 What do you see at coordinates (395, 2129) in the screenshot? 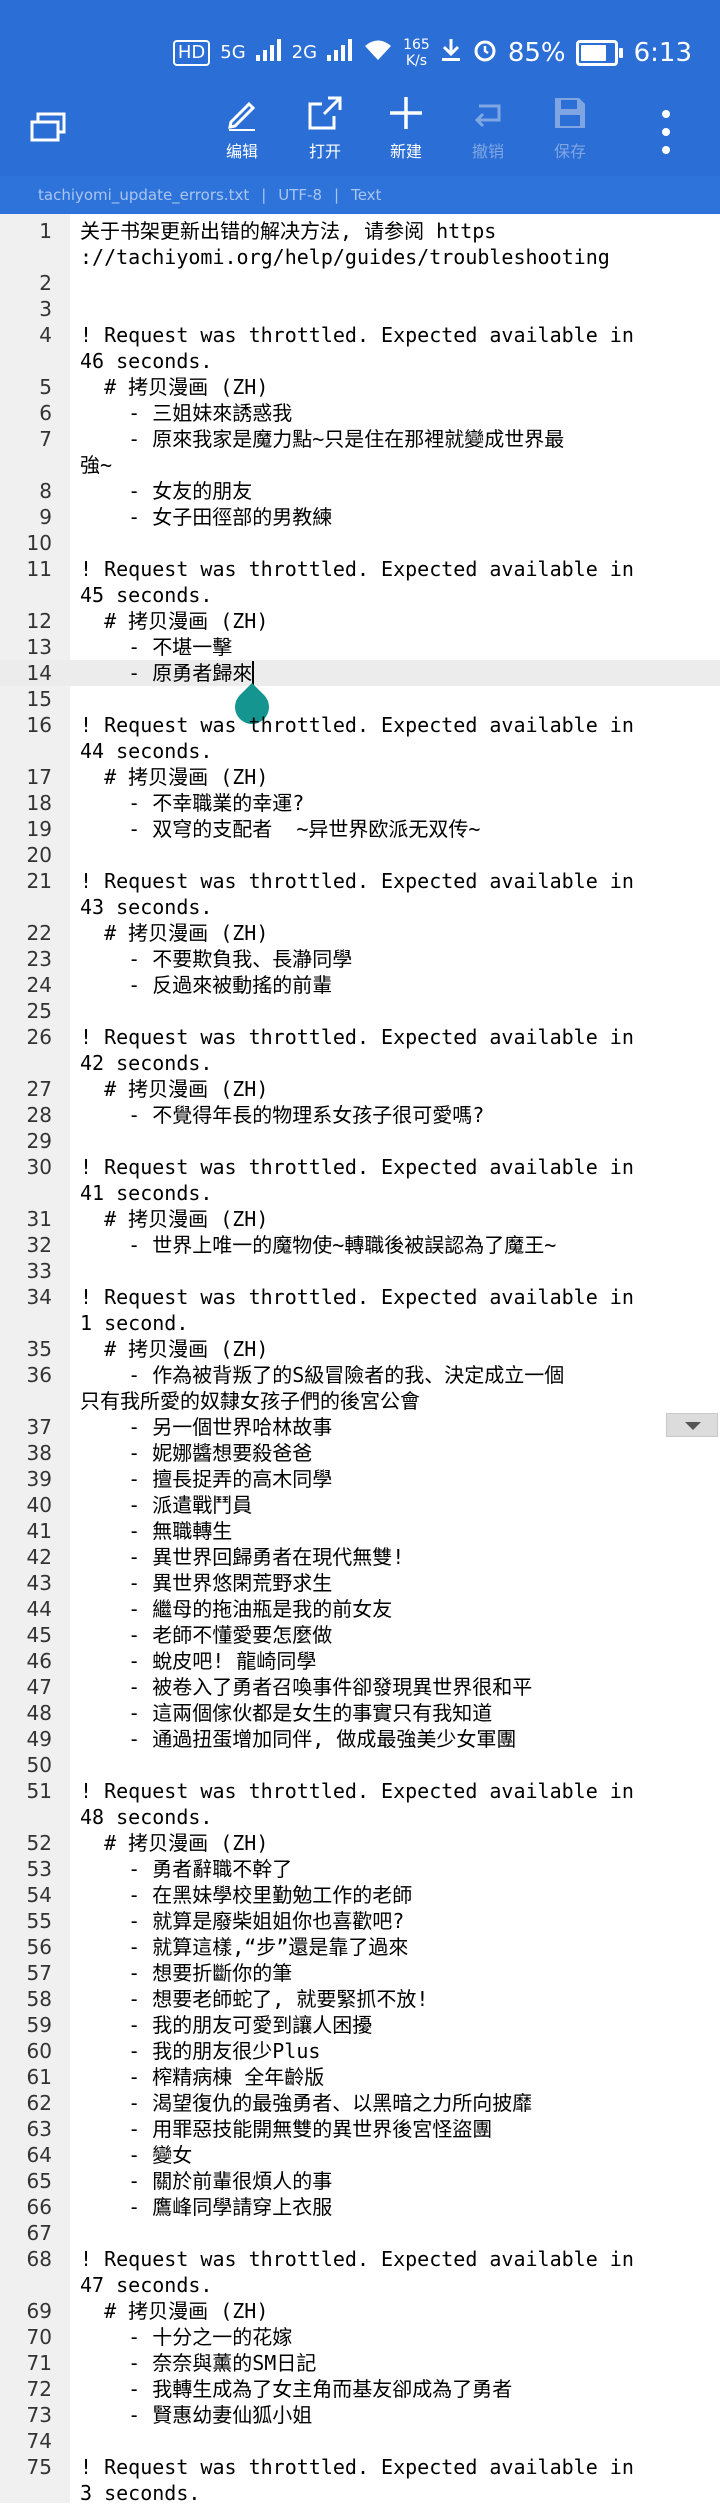
I see `editor-line: - 用罪惡技能開無雙的異世界後宮怪盜團` at bounding box center [395, 2129].